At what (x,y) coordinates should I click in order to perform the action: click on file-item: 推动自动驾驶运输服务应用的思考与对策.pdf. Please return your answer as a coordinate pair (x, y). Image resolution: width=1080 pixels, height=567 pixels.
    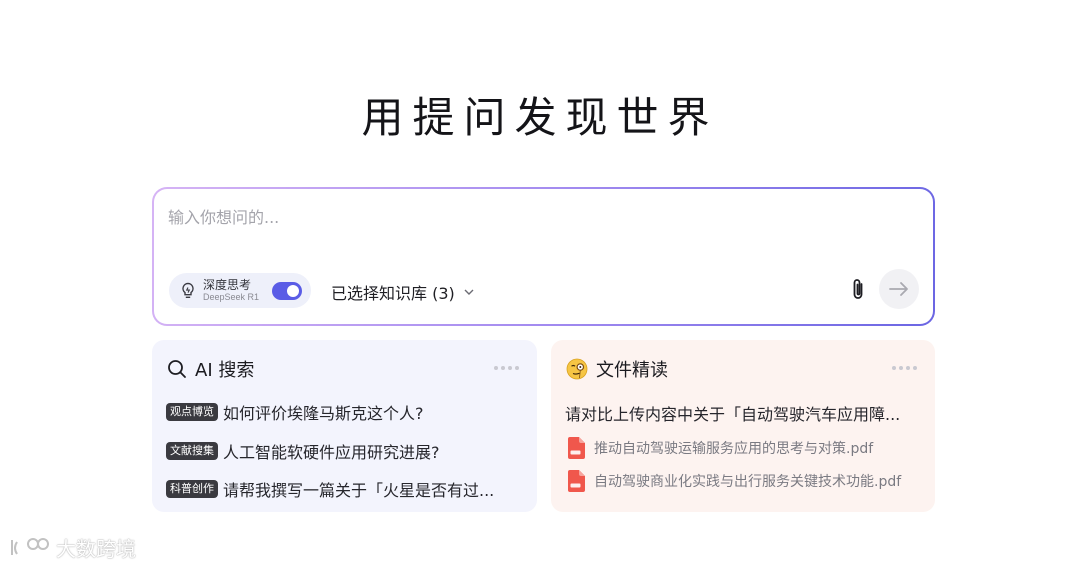
    Looking at the image, I should click on (720, 448).